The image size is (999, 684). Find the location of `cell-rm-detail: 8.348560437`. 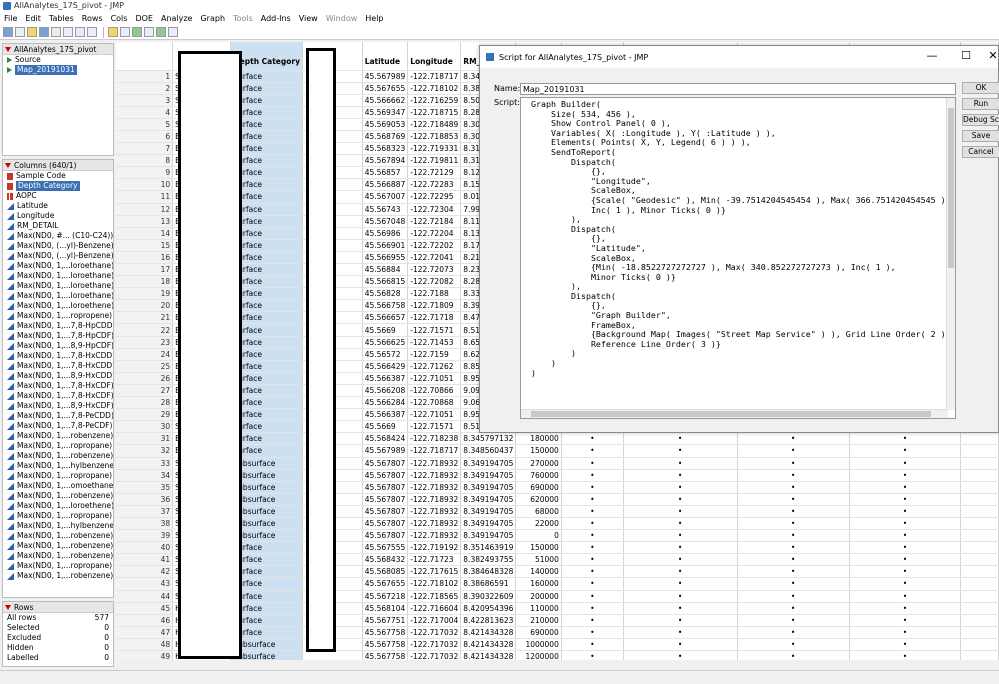

cell-rm-detail: 8.348560437 is located at coordinates (488, 451).